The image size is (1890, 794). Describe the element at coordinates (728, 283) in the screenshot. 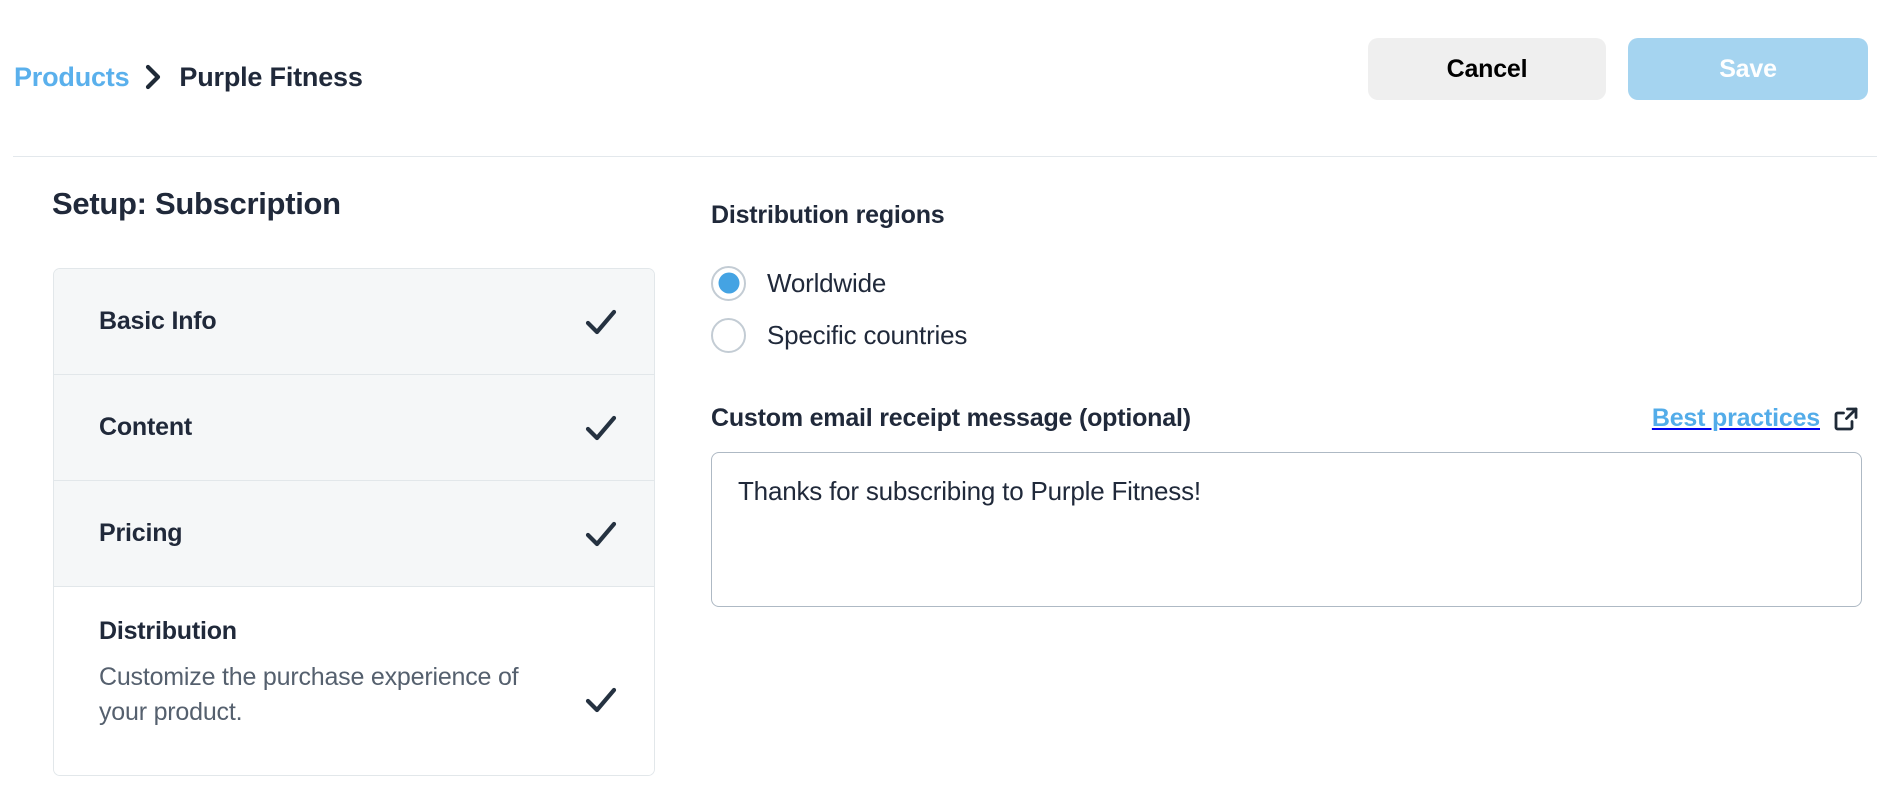

I see `radio-worldwide-input` at that location.